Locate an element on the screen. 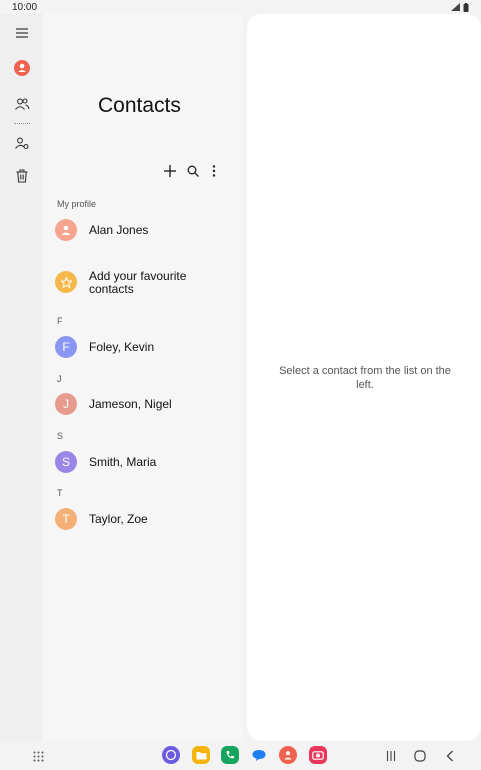 This screenshot has width=481, height=770. add-favourites-row: Add your favourite contacts is located at coordinates (142, 284).